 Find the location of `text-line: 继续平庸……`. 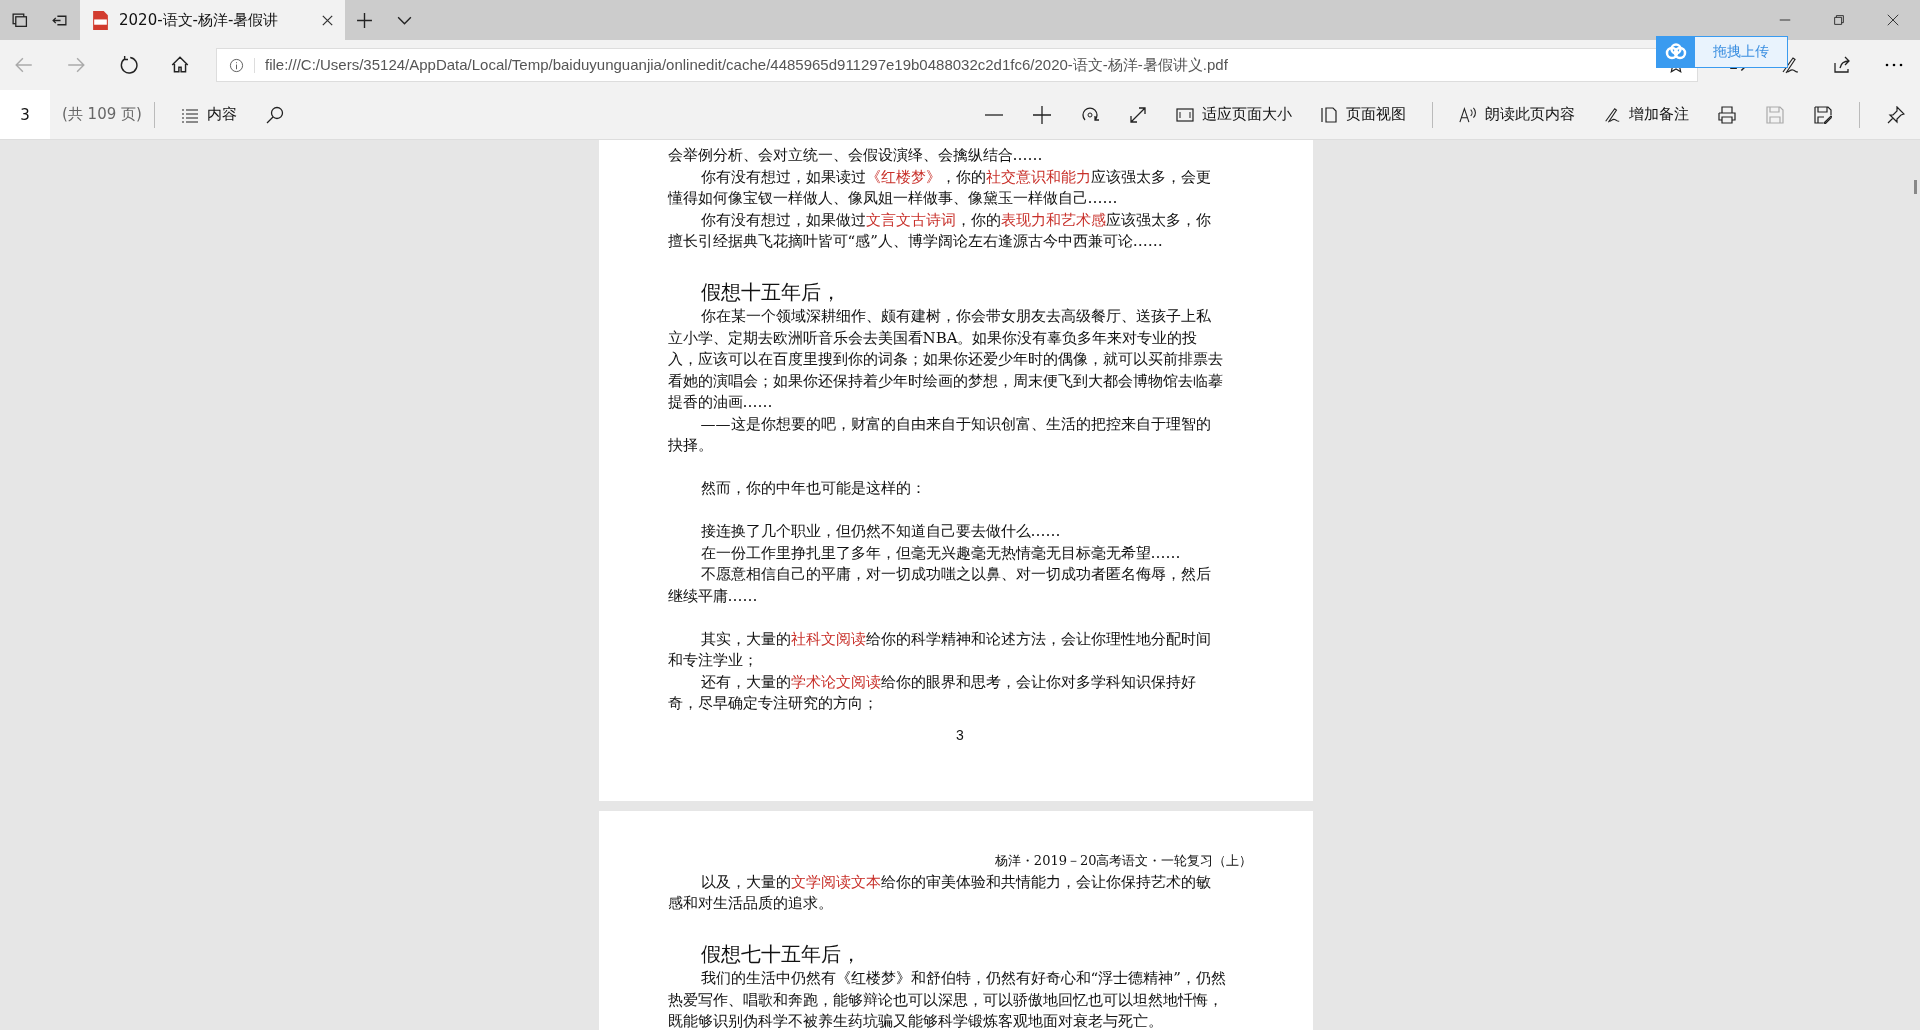

text-line: 继续平庸…… is located at coordinates (713, 596).